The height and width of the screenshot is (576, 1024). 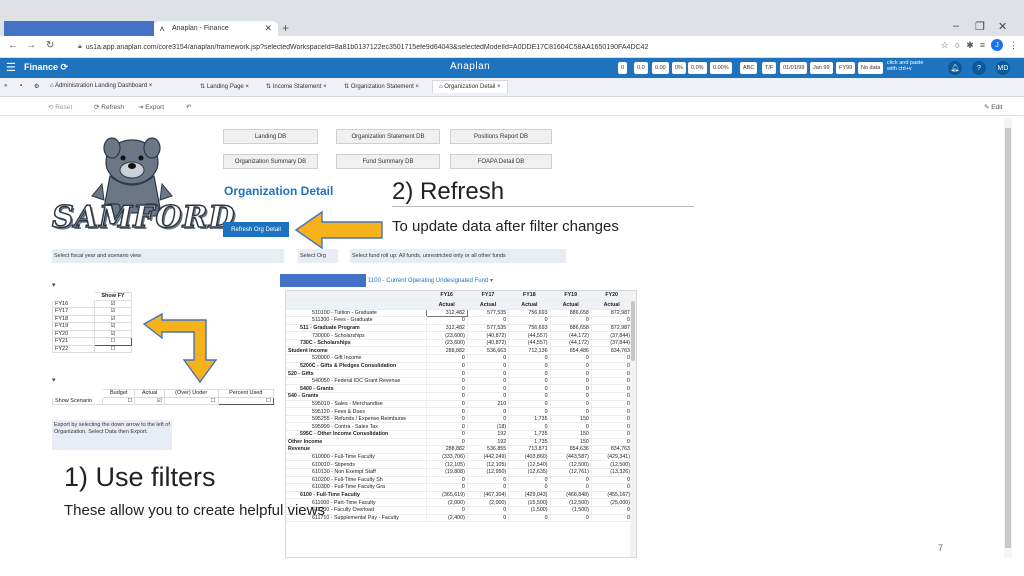 What do you see at coordinates (570, 457) in the screenshot?
I see `data-cell: (443,587)` at bounding box center [570, 457].